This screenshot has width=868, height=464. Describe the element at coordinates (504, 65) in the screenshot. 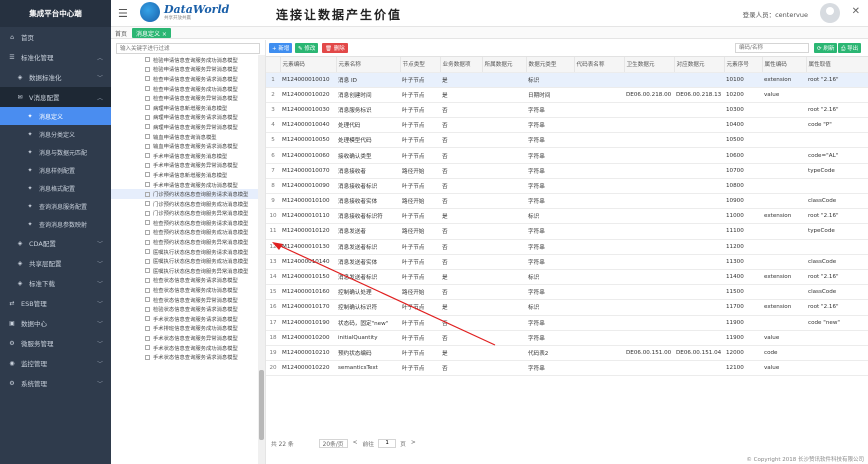

I see `column-header: 所属数据元` at that location.